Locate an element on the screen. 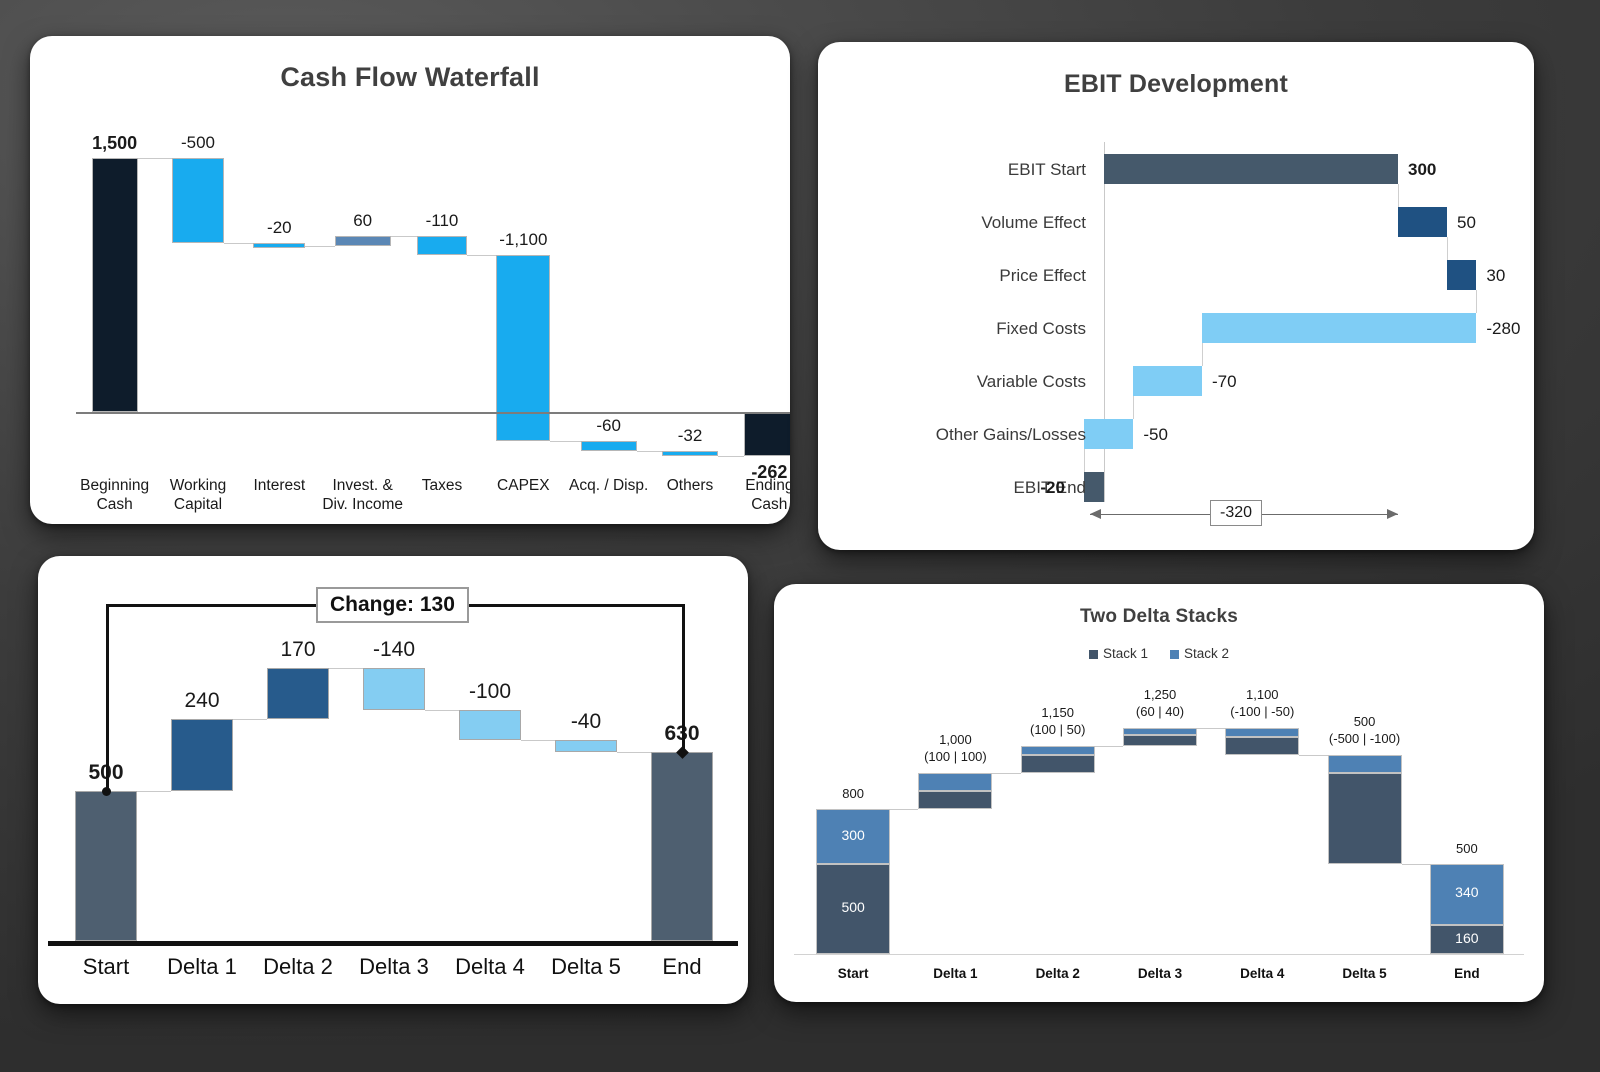  category-label-change-1: Delta 1 is located at coordinates (202, 966).